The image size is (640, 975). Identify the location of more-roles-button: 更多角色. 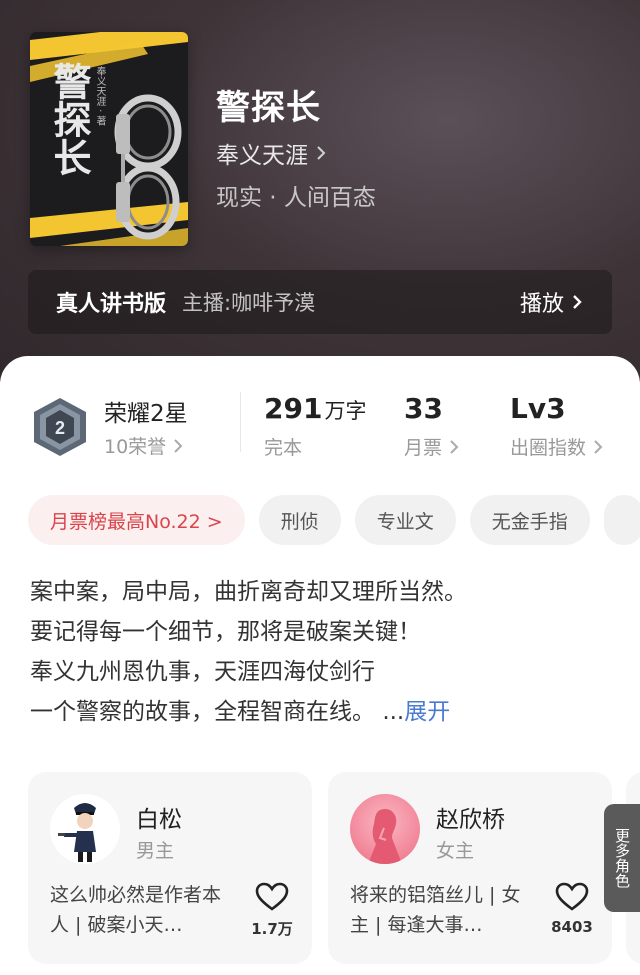
(622, 858).